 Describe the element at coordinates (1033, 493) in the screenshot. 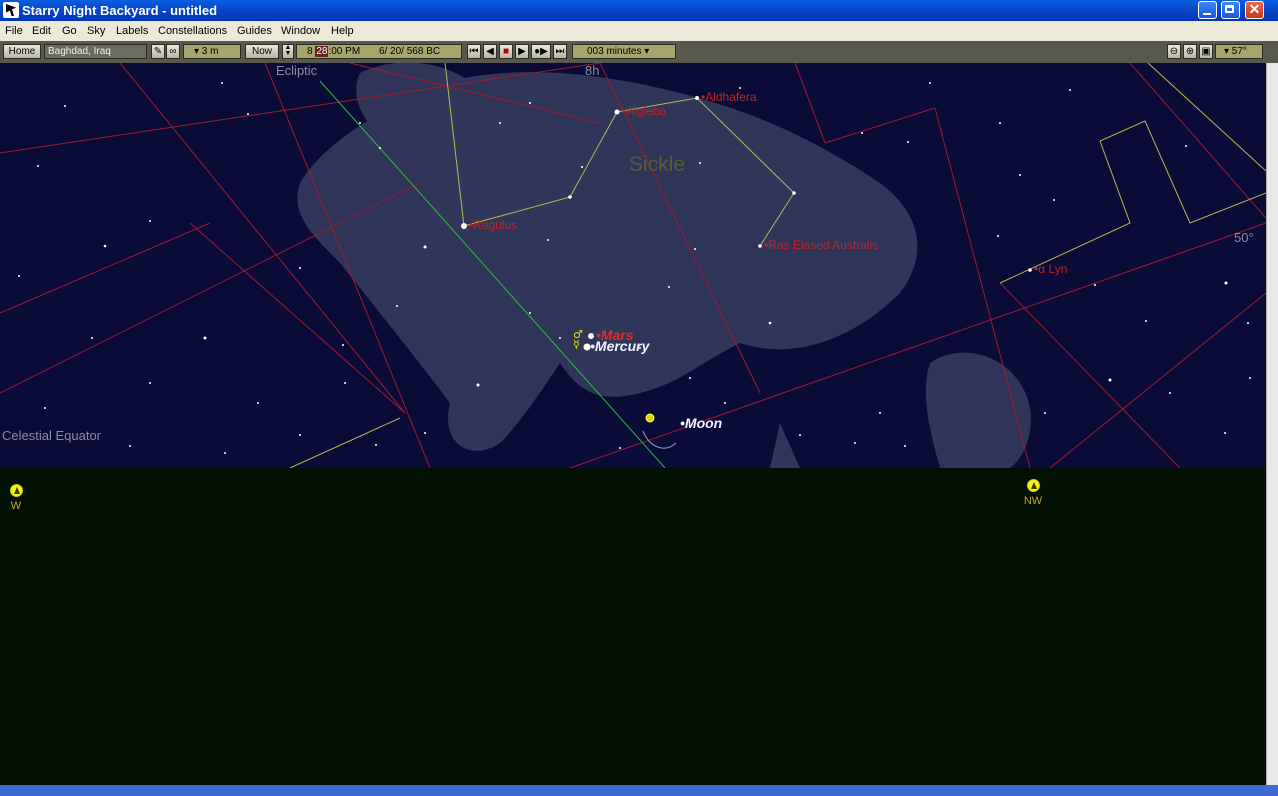

I see `compass-northwest: NW` at that location.